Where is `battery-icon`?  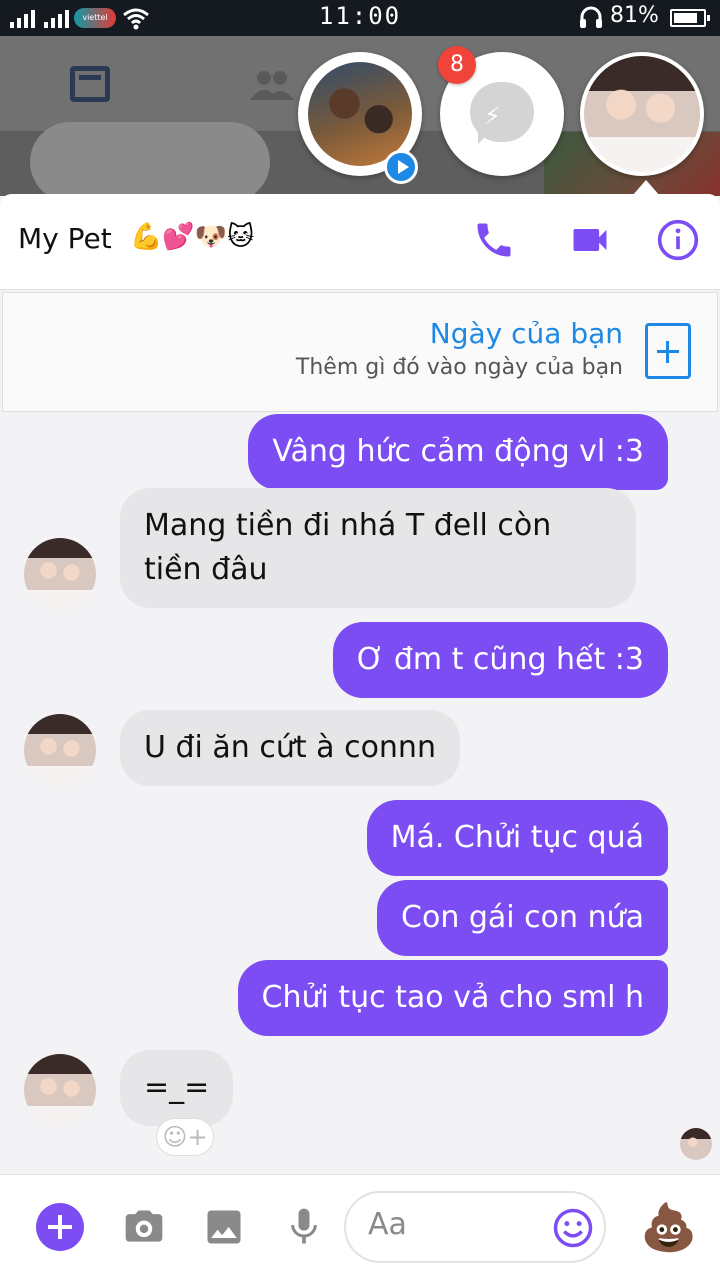 battery-icon is located at coordinates (690, 18).